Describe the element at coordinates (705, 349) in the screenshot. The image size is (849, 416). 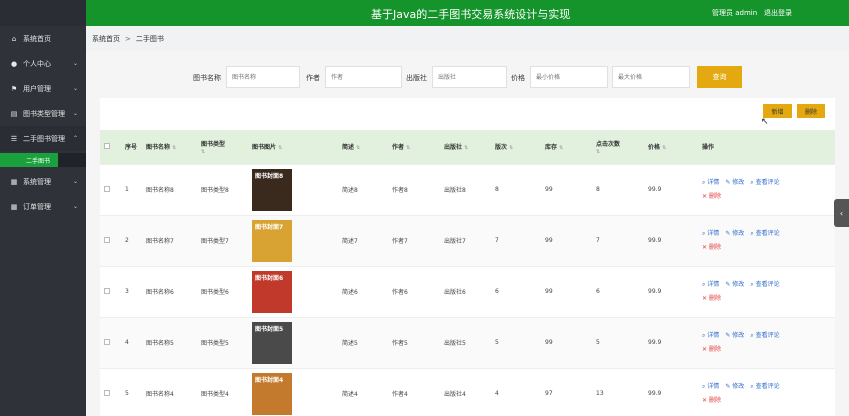
I see `close-icon: ✕` at that location.